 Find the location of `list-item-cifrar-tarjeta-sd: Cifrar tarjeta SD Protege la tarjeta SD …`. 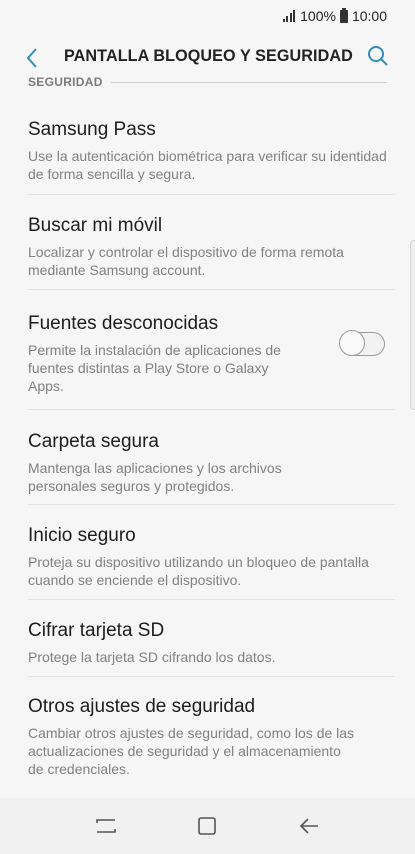

list-item-cifrar-tarjeta-sd: Cifrar tarjeta SD Protege la tarjeta SD … is located at coordinates (207, 638).